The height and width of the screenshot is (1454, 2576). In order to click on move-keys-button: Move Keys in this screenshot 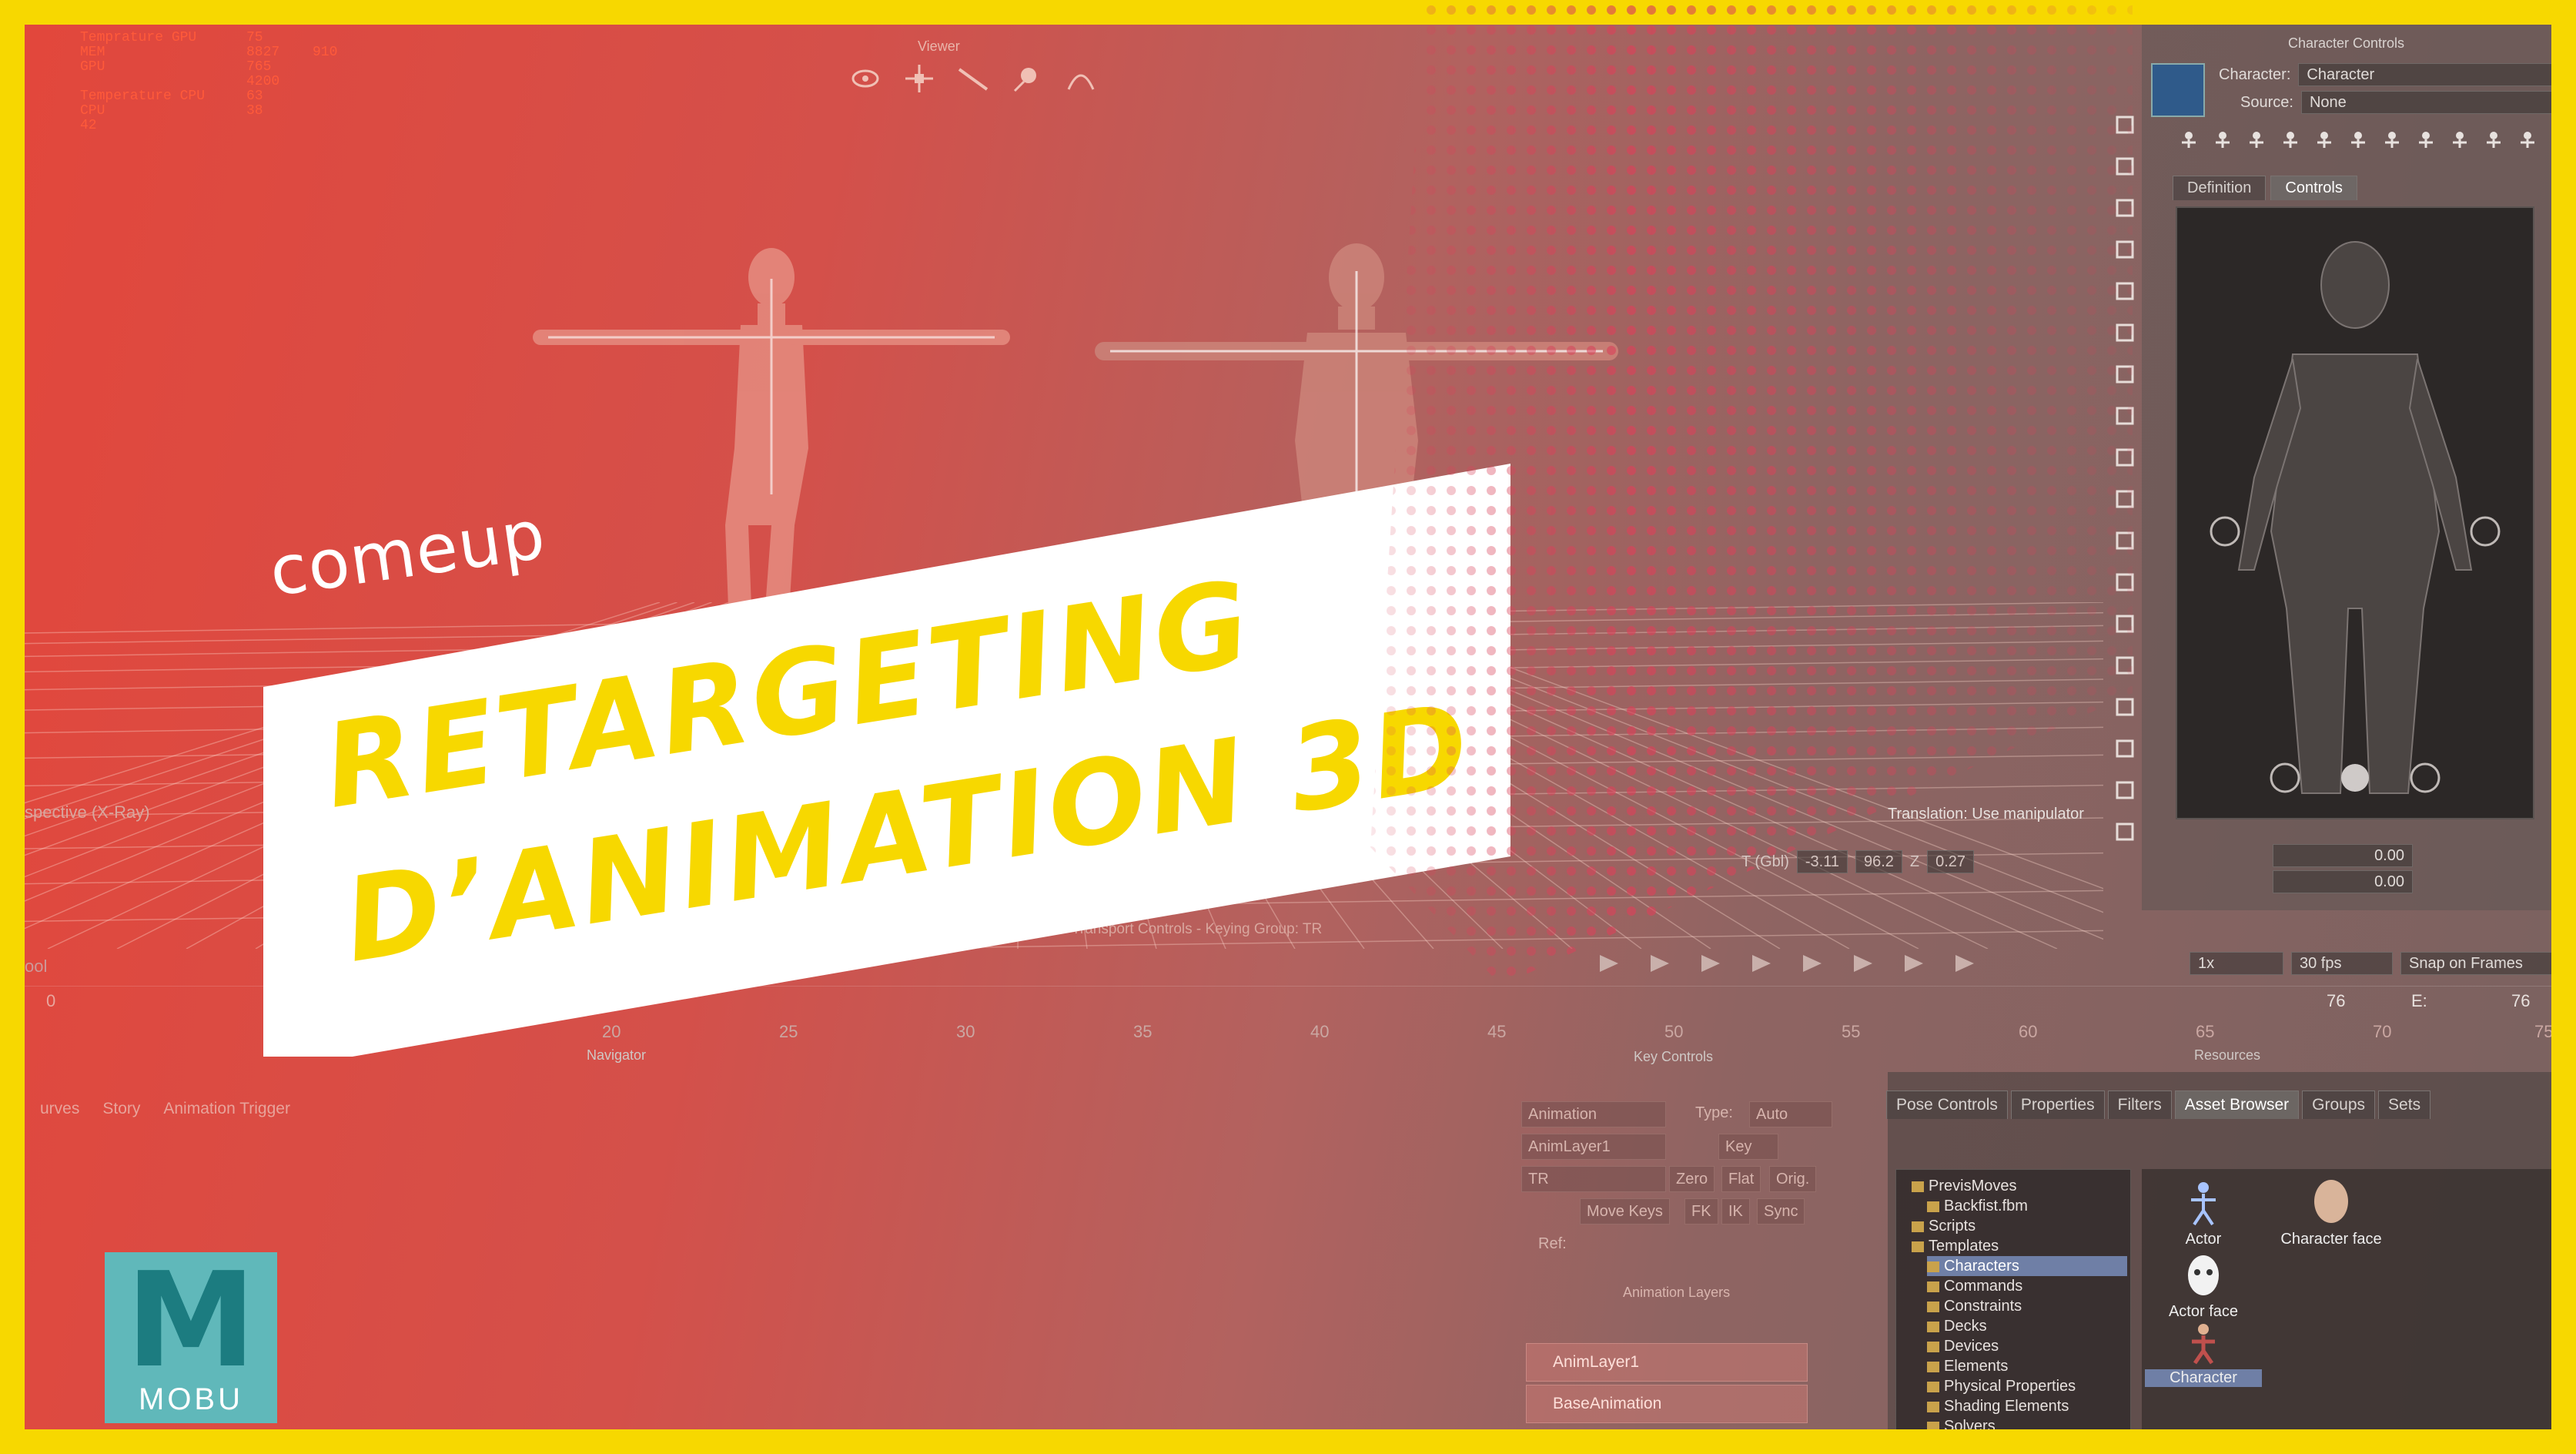, I will do `click(1625, 1211)`.